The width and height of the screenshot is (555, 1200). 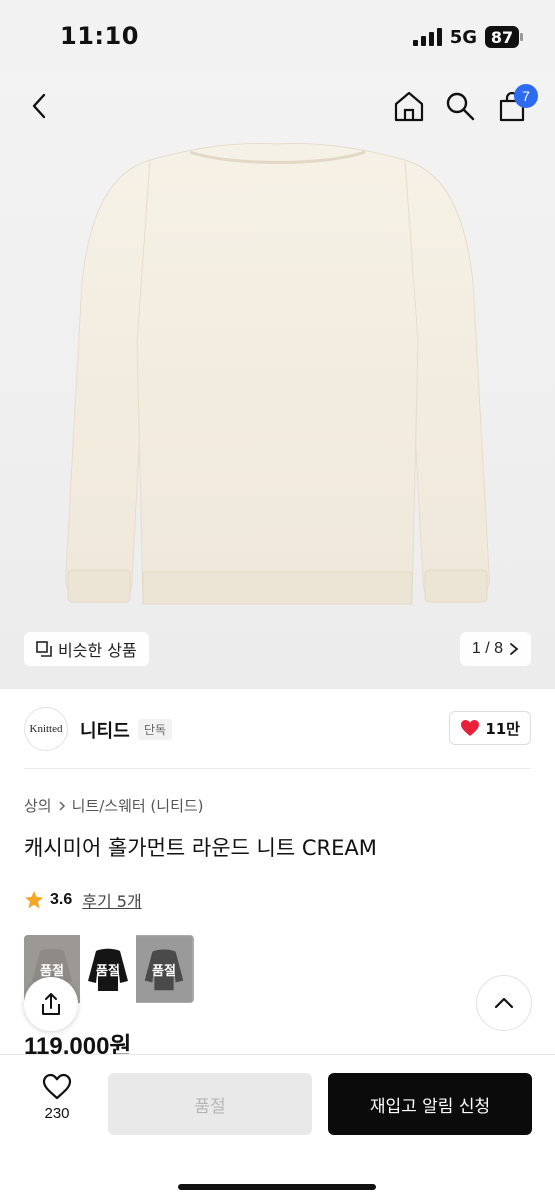 I want to click on network-label: 5G, so click(x=463, y=37).